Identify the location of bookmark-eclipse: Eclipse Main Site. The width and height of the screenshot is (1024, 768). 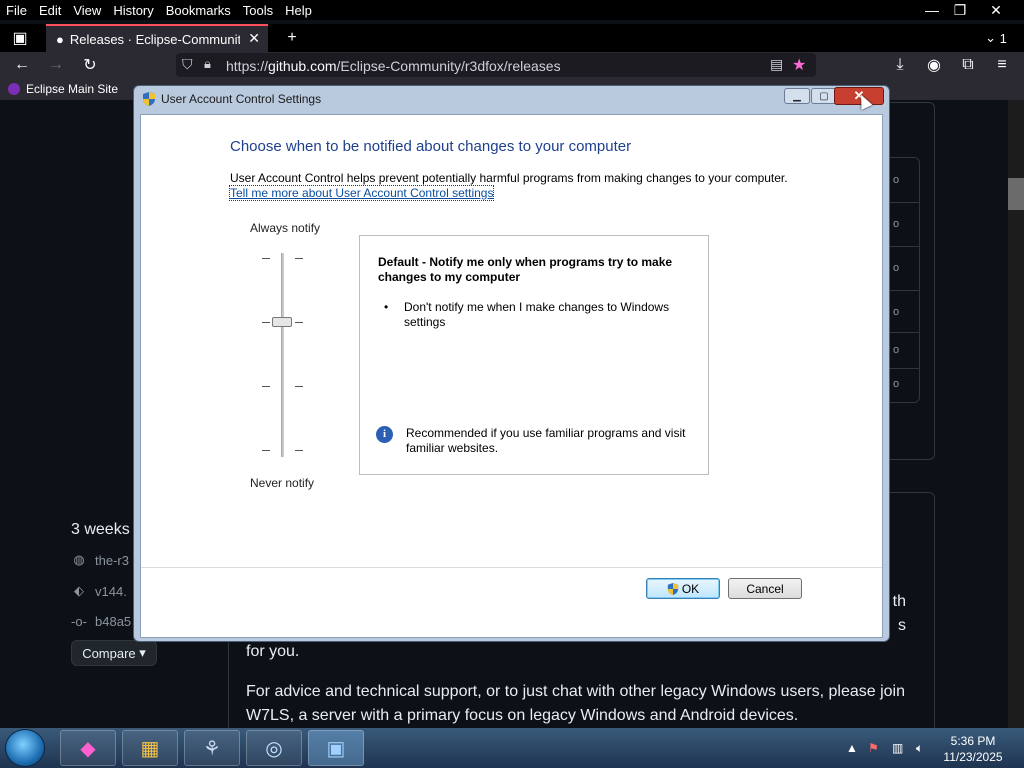
(63, 89).